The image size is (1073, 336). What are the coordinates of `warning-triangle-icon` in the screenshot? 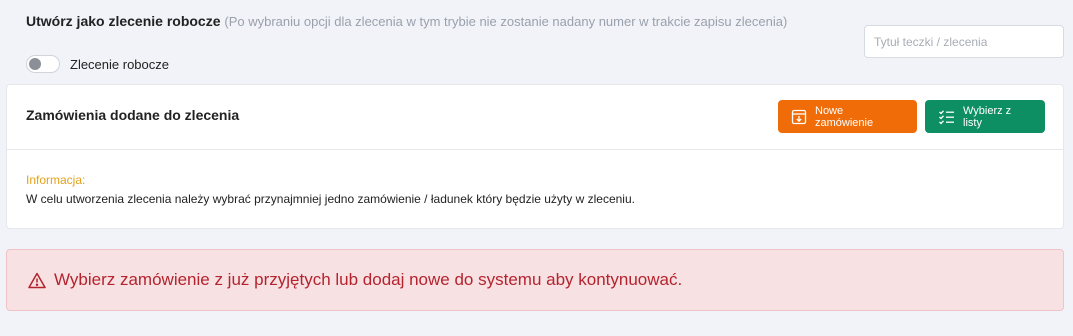 It's located at (37, 280).